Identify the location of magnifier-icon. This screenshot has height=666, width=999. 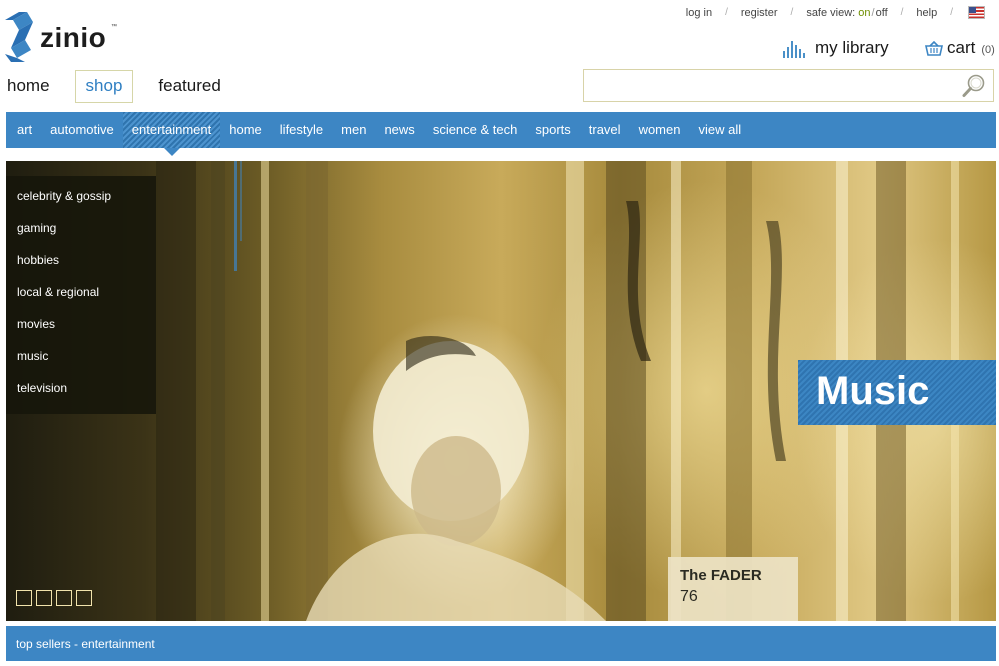
(974, 86).